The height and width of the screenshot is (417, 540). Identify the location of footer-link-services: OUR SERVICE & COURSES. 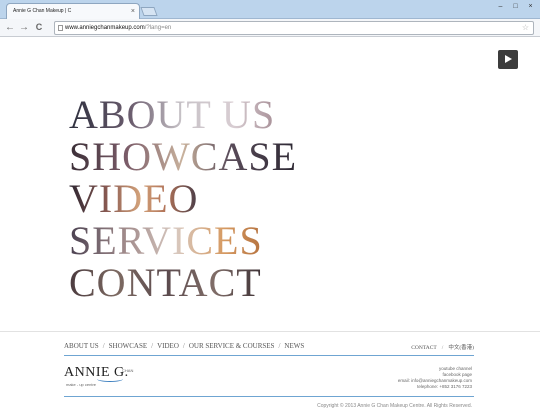
(232, 347).